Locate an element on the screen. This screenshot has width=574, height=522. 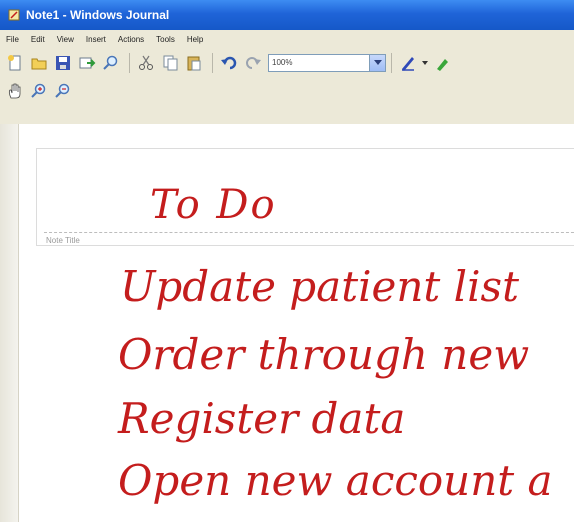
standard-toolbar: 100% is located at coordinates (229, 63).